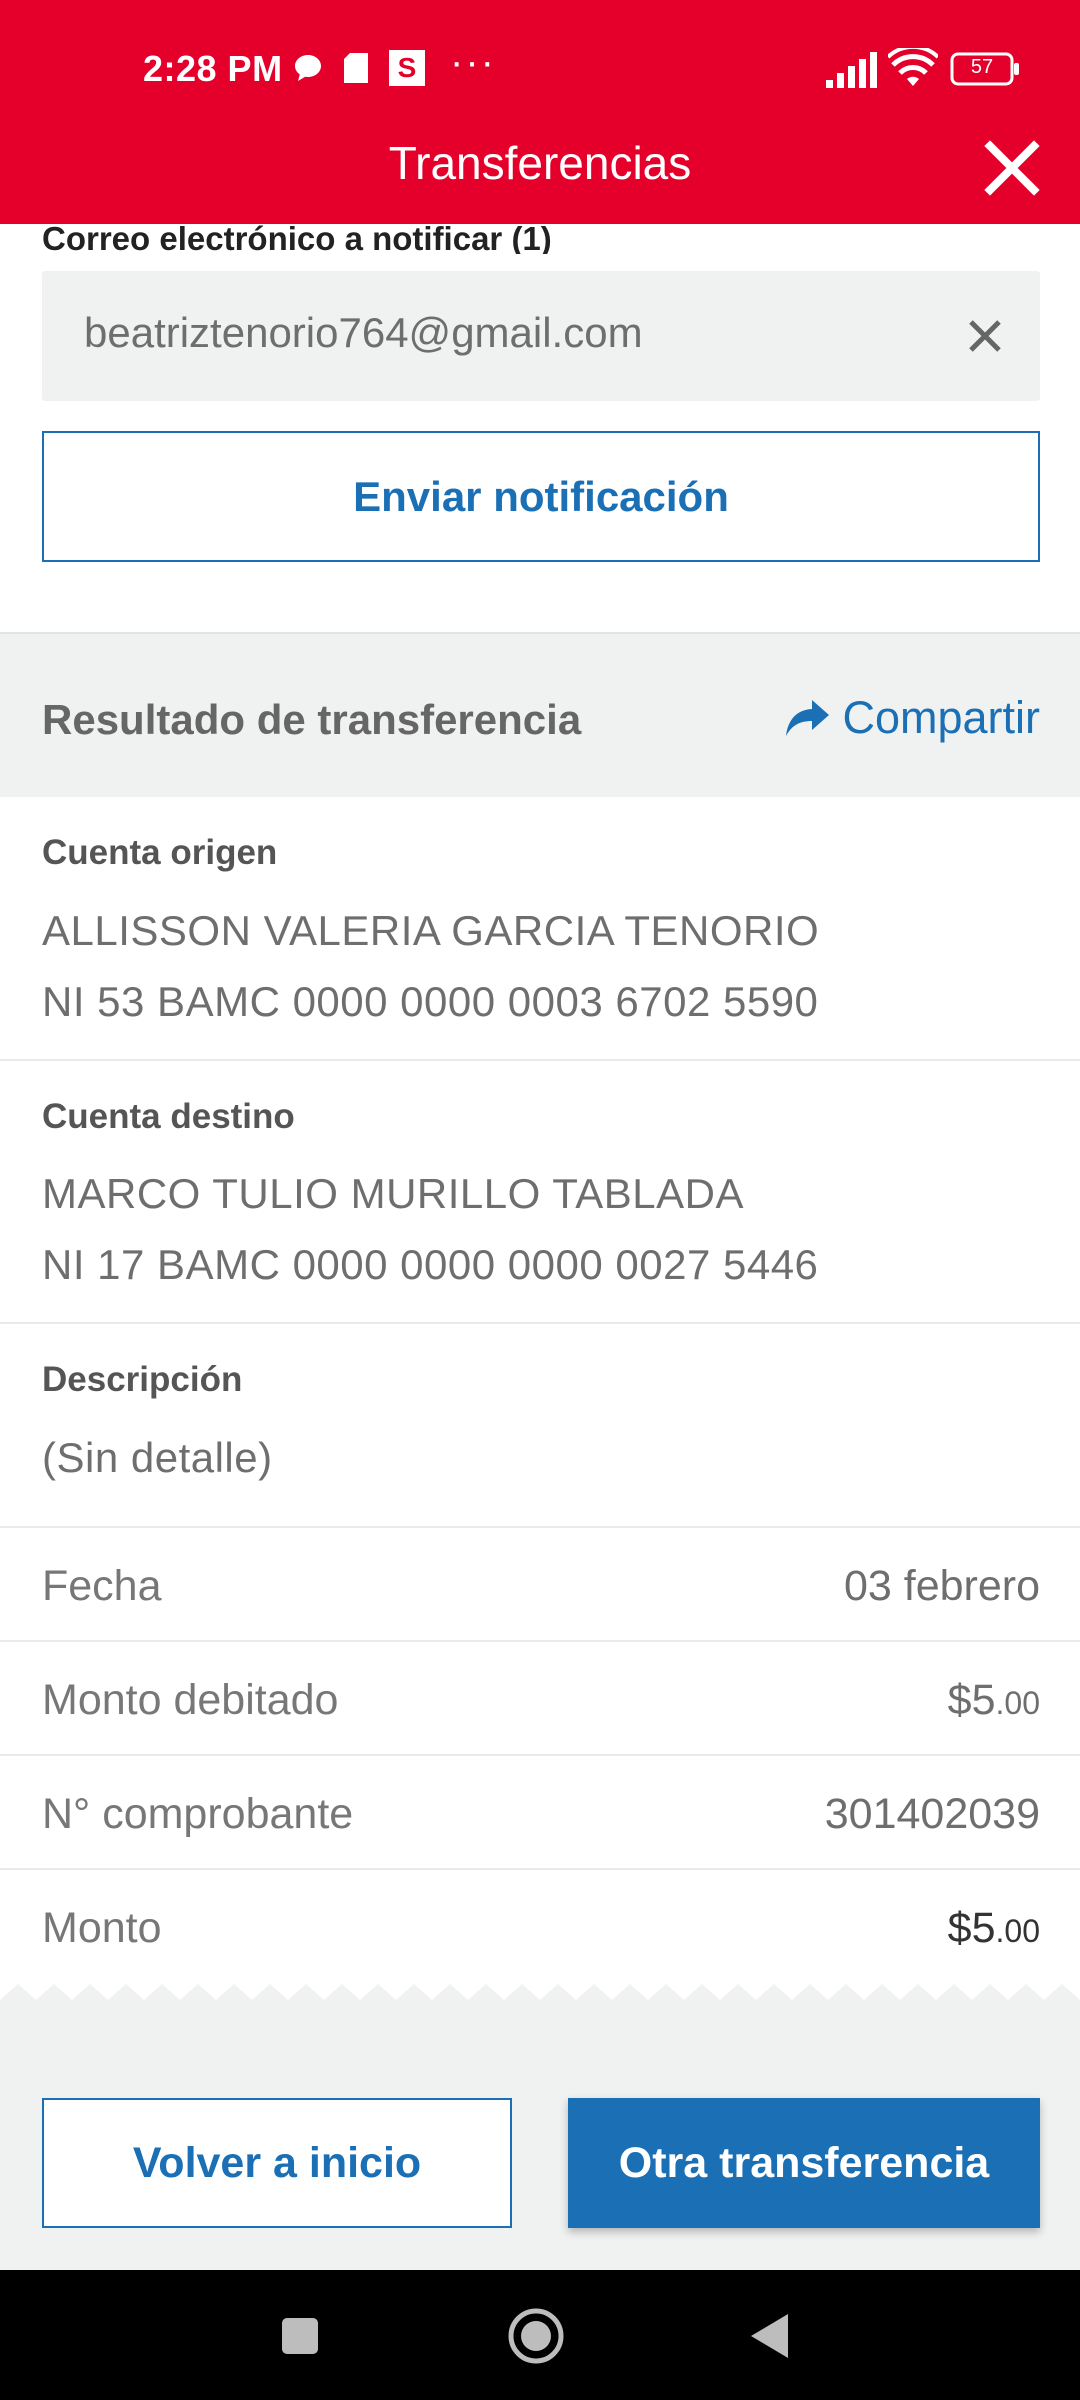 This screenshot has height=2400, width=1080. What do you see at coordinates (982, 67) in the screenshot?
I see `battery-level: 57` at bounding box center [982, 67].